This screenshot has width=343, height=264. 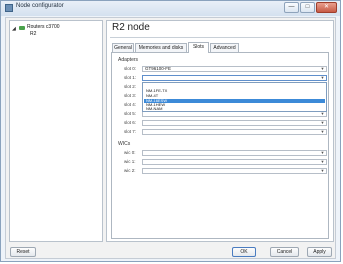 What do you see at coordinates (307, 7) in the screenshot?
I see `maximize-button: □` at bounding box center [307, 7].